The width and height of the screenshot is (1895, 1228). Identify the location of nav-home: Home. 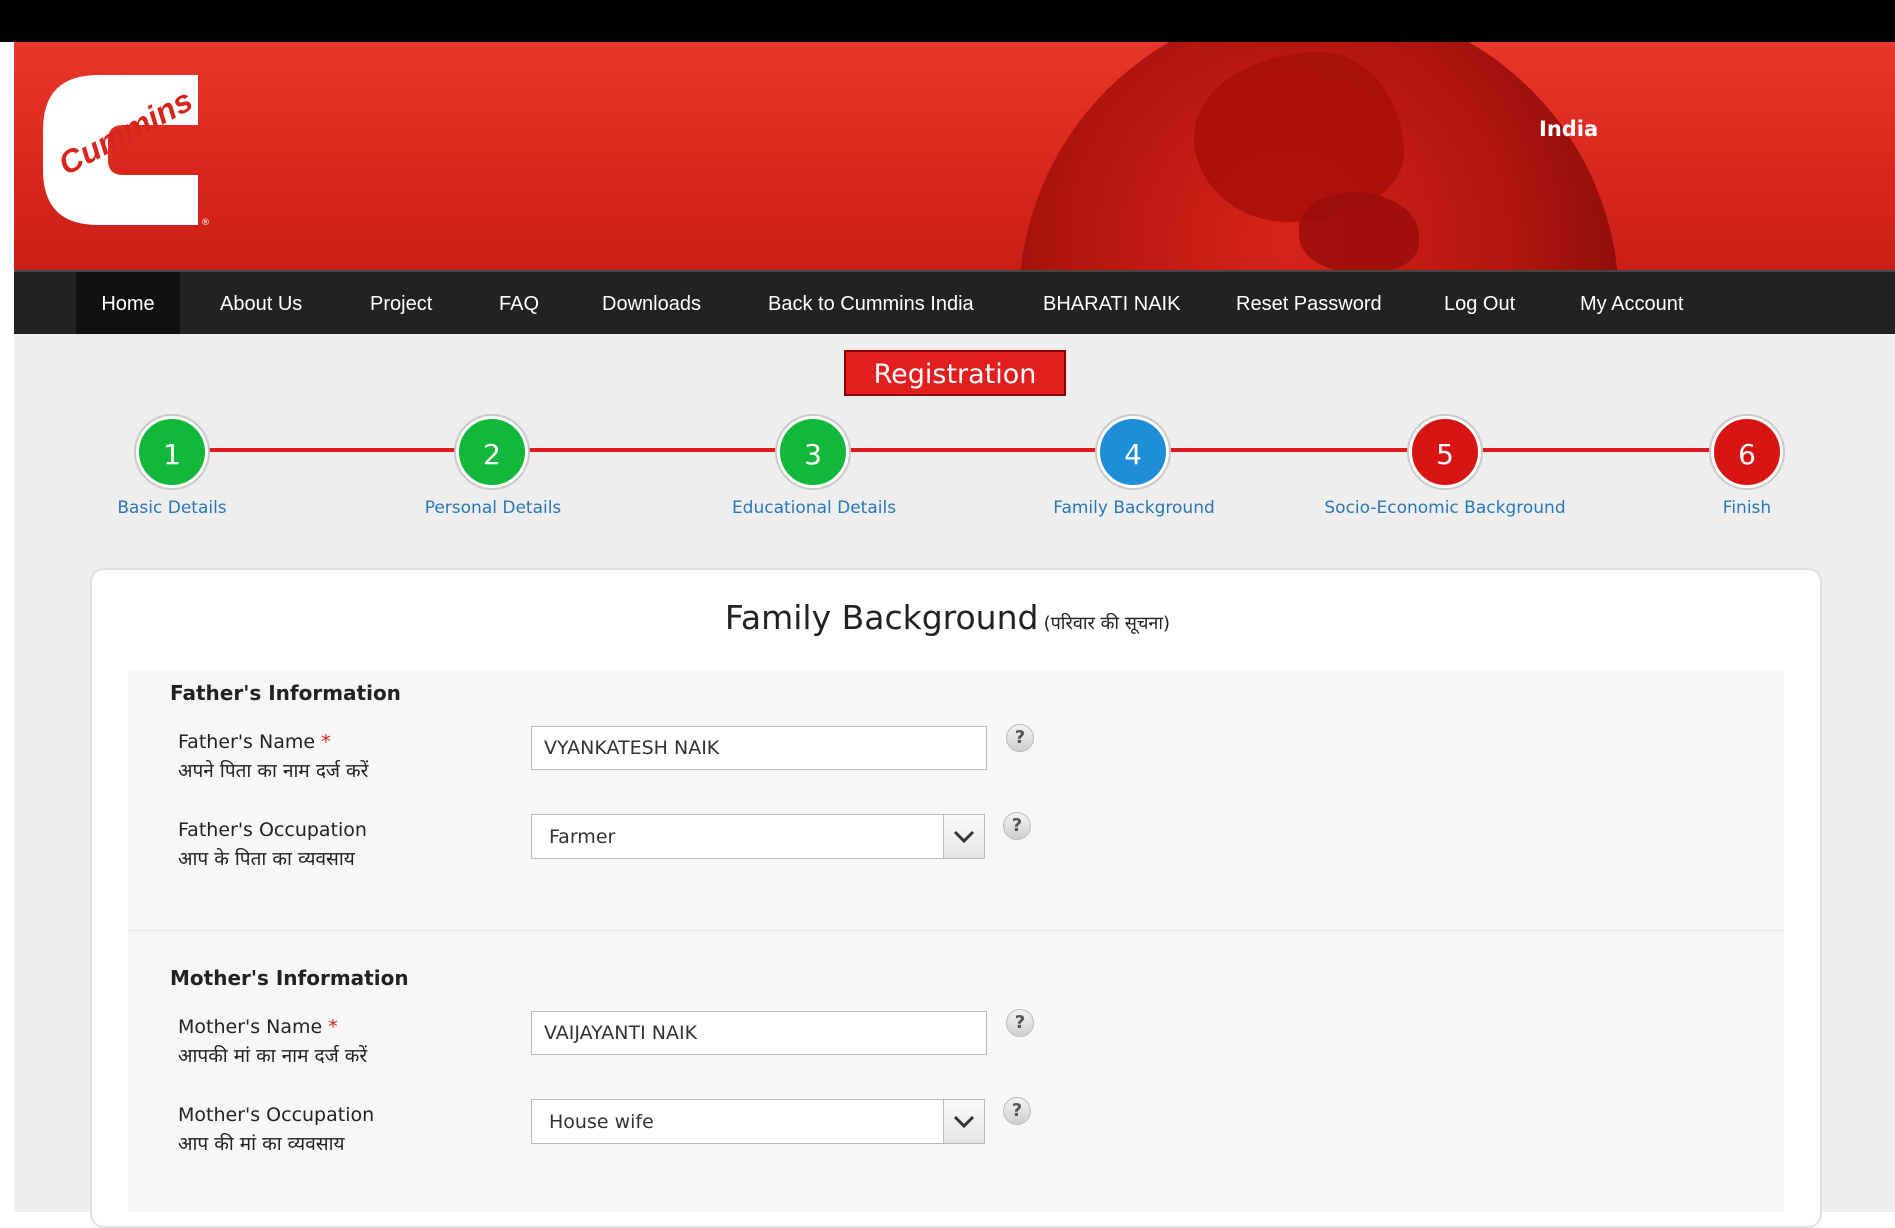
(128, 304).